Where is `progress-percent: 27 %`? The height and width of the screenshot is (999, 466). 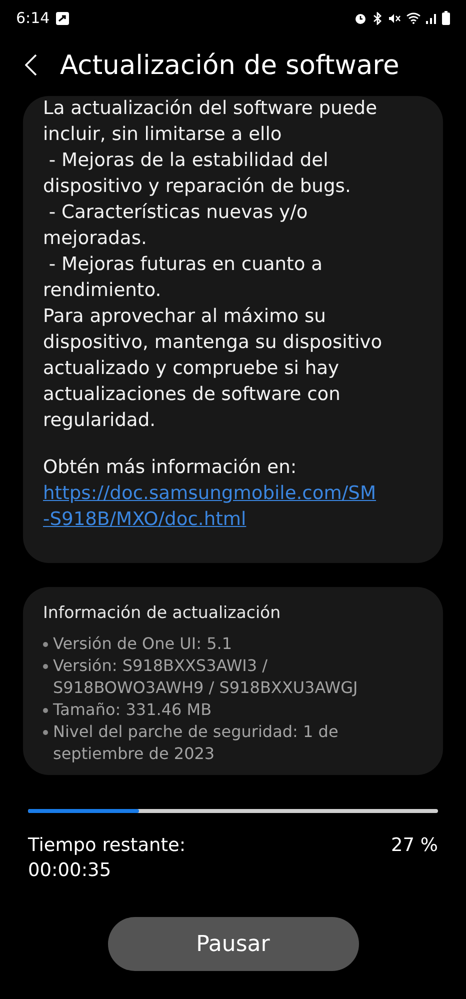
progress-percent: 27 % is located at coordinates (414, 846).